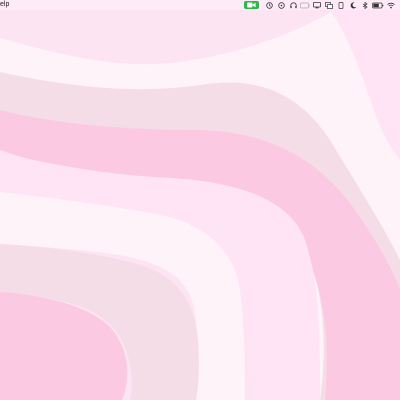  Describe the element at coordinates (317, 5) in the screenshot. I see `display-icon` at that location.